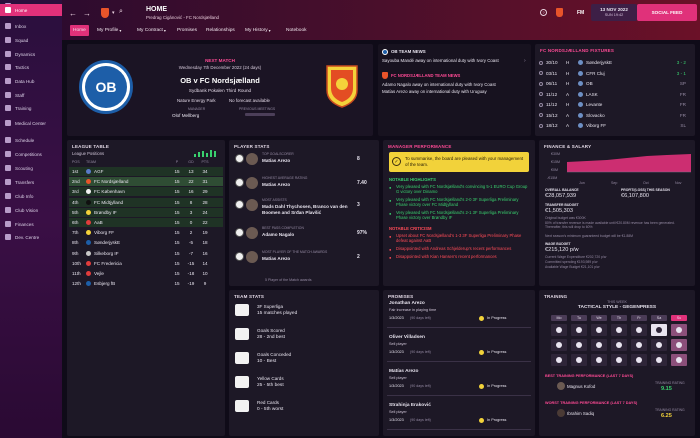  Describe the element at coordinates (31, 81) in the screenshot. I see `sidebar-item-data-hub: Data Hub` at that location.